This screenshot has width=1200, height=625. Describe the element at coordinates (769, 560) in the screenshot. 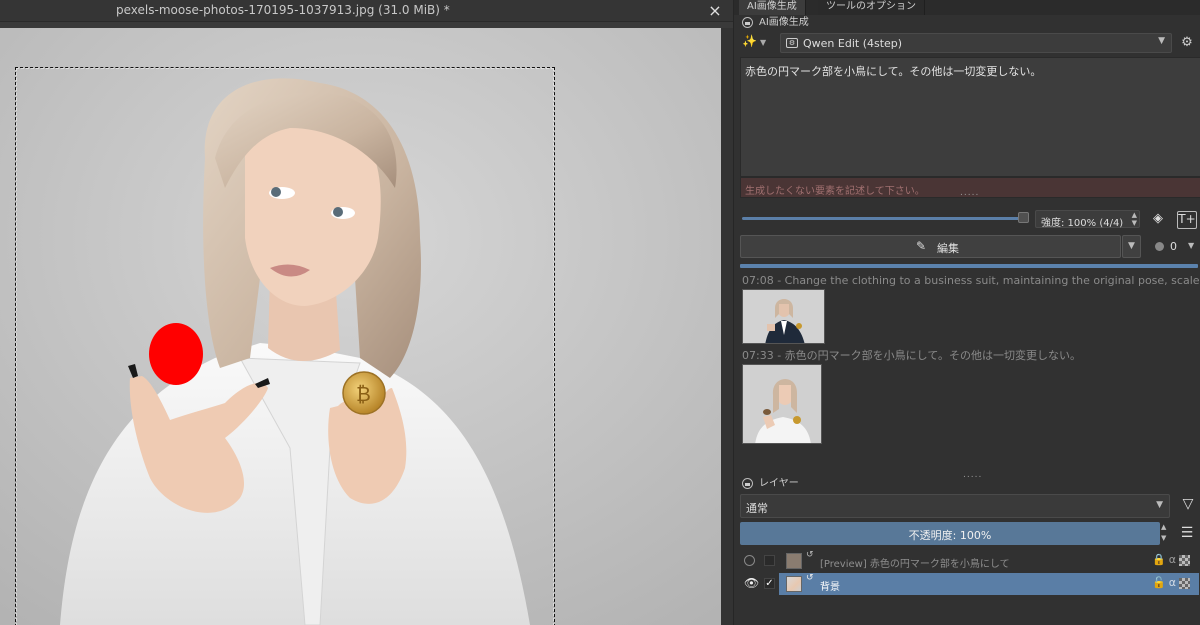

I see `layer-checkbox` at that location.